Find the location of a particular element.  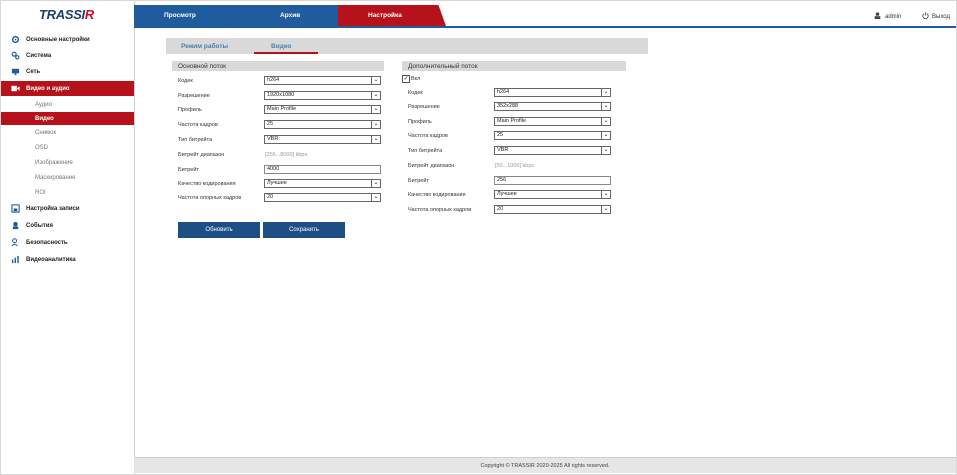

main-codec-label: Кодек is located at coordinates (185, 81).